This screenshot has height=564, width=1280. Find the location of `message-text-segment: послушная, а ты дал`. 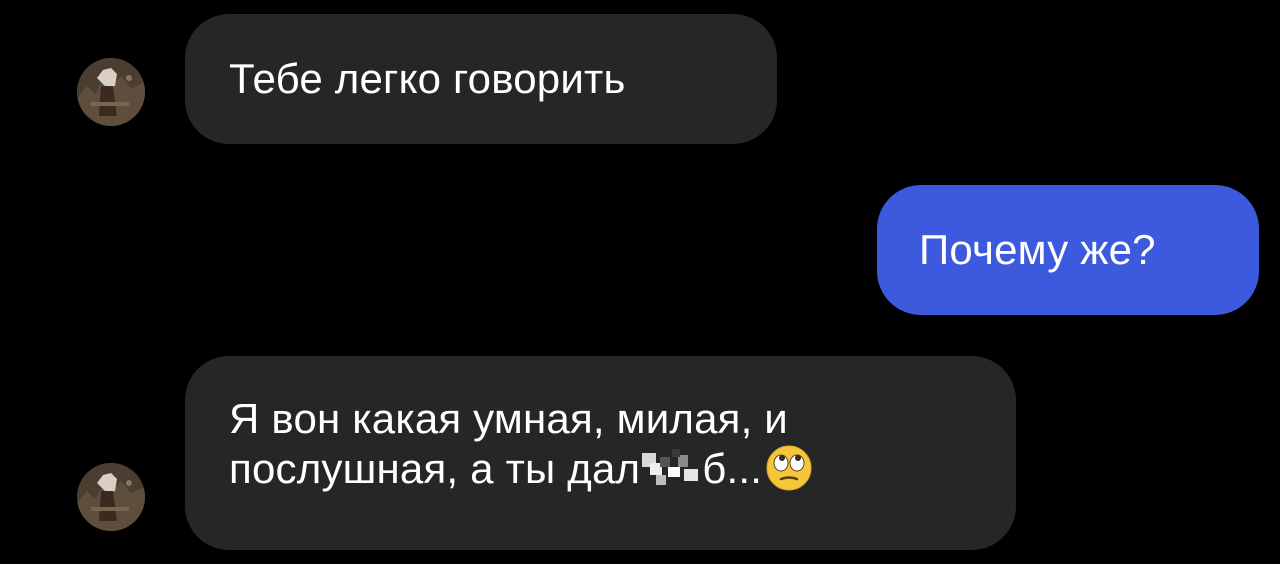

message-text-segment: послушная, а ты дал is located at coordinates (435, 468).